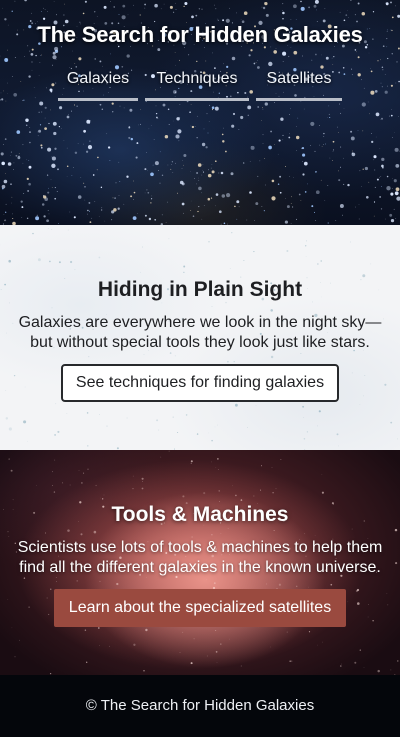 The image size is (400, 737). I want to click on nav-link-techniques: Techniques, so click(197, 85).